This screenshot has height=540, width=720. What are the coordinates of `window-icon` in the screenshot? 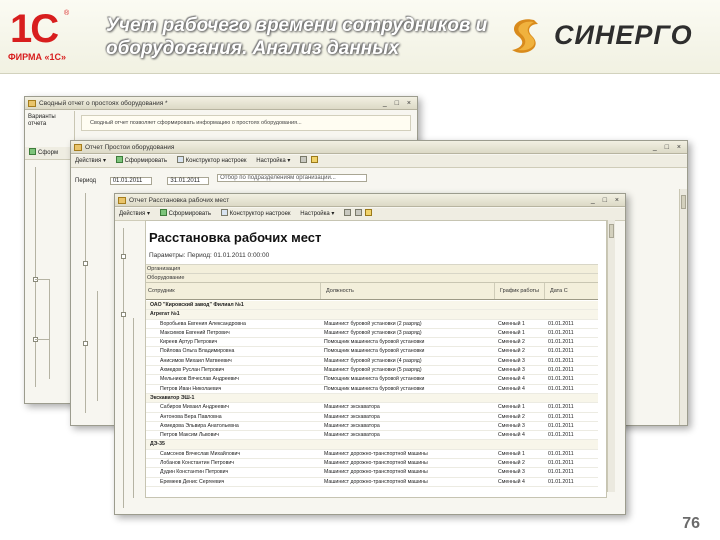 It's located at (122, 200).